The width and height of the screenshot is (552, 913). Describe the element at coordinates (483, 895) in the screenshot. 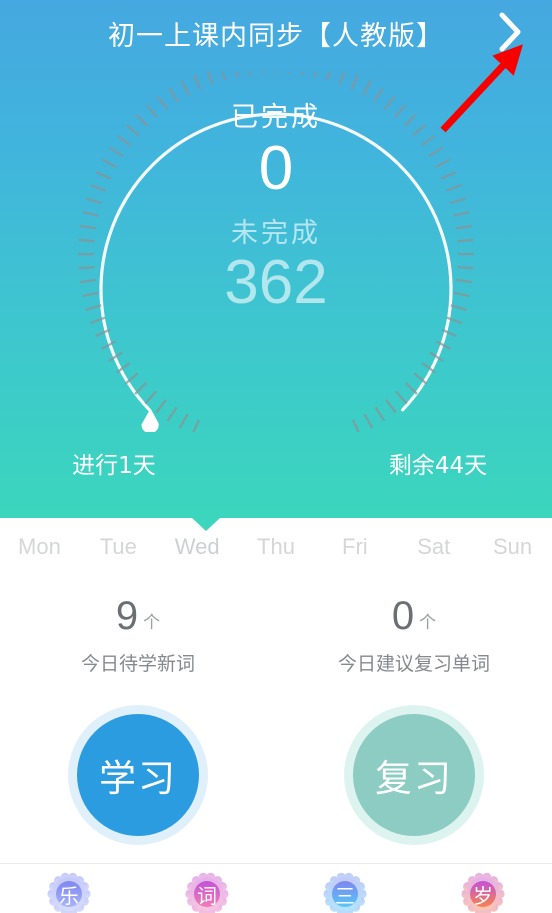

I see `bottom-tab-glyph: 岁` at that location.